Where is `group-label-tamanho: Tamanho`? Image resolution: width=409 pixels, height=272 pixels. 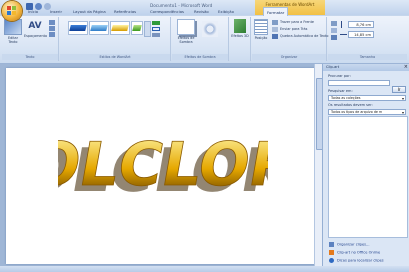 group-label-tamanho: Tamanho is located at coordinates (367, 57).